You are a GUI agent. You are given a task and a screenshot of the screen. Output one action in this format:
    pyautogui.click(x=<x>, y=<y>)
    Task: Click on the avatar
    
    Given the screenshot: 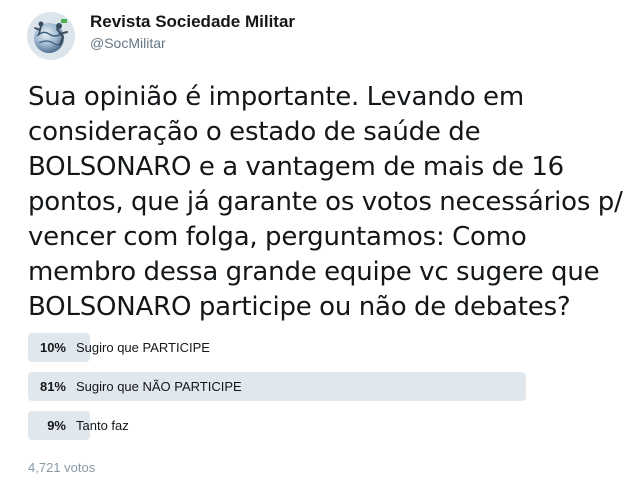 What is the action you would take?
    pyautogui.click(x=51, y=36)
    